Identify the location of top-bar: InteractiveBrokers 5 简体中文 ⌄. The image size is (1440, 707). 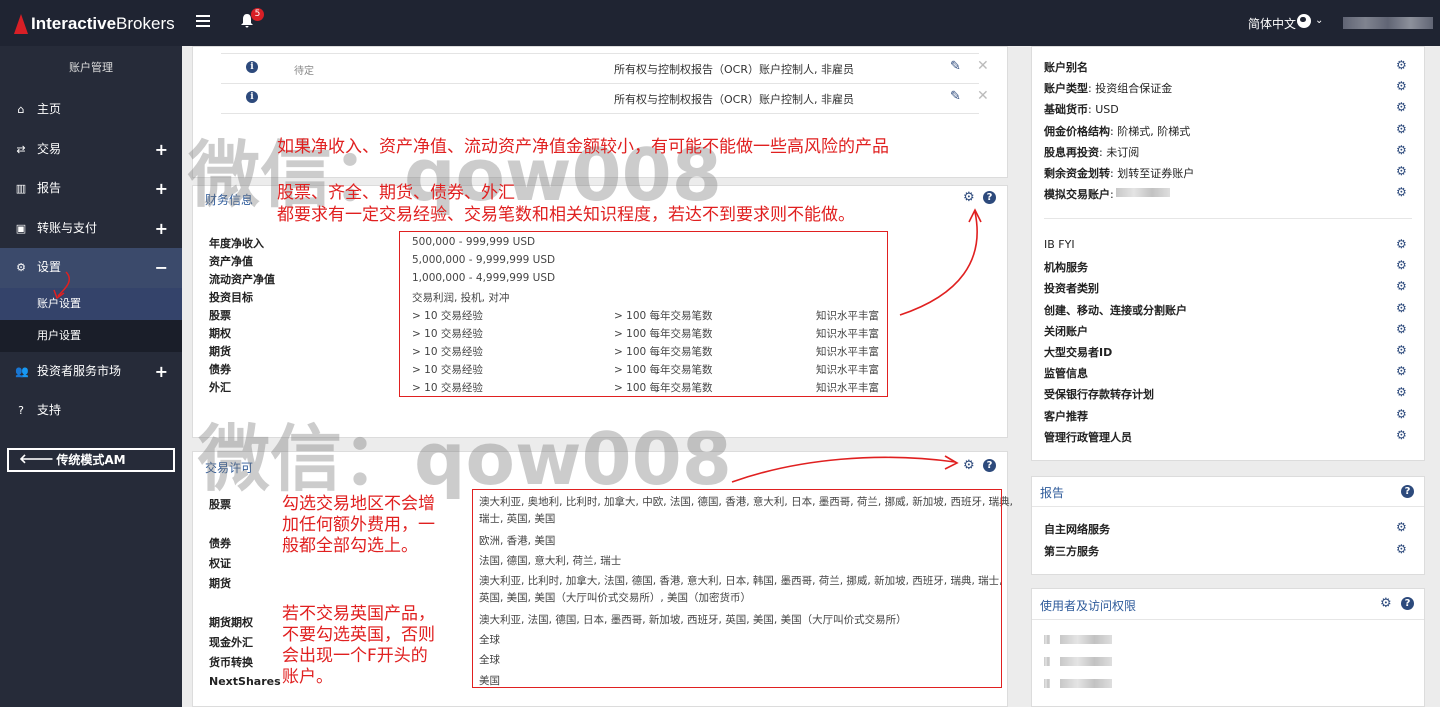
(720, 23).